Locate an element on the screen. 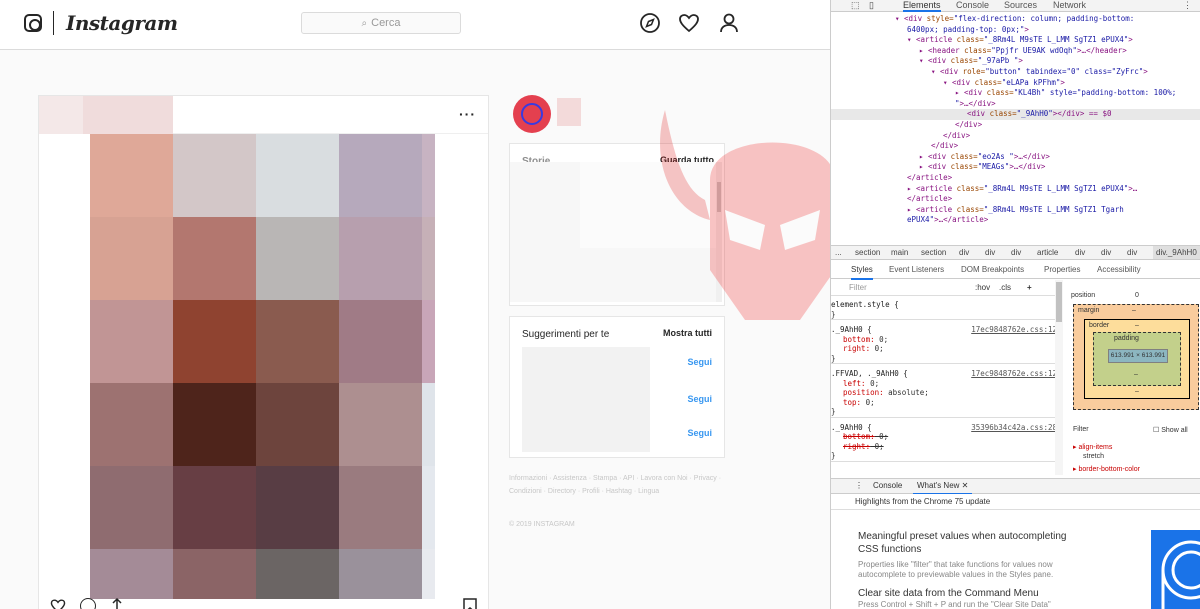 The height and width of the screenshot is (609, 1200). sub-tab: Properties is located at coordinates (1062, 269).